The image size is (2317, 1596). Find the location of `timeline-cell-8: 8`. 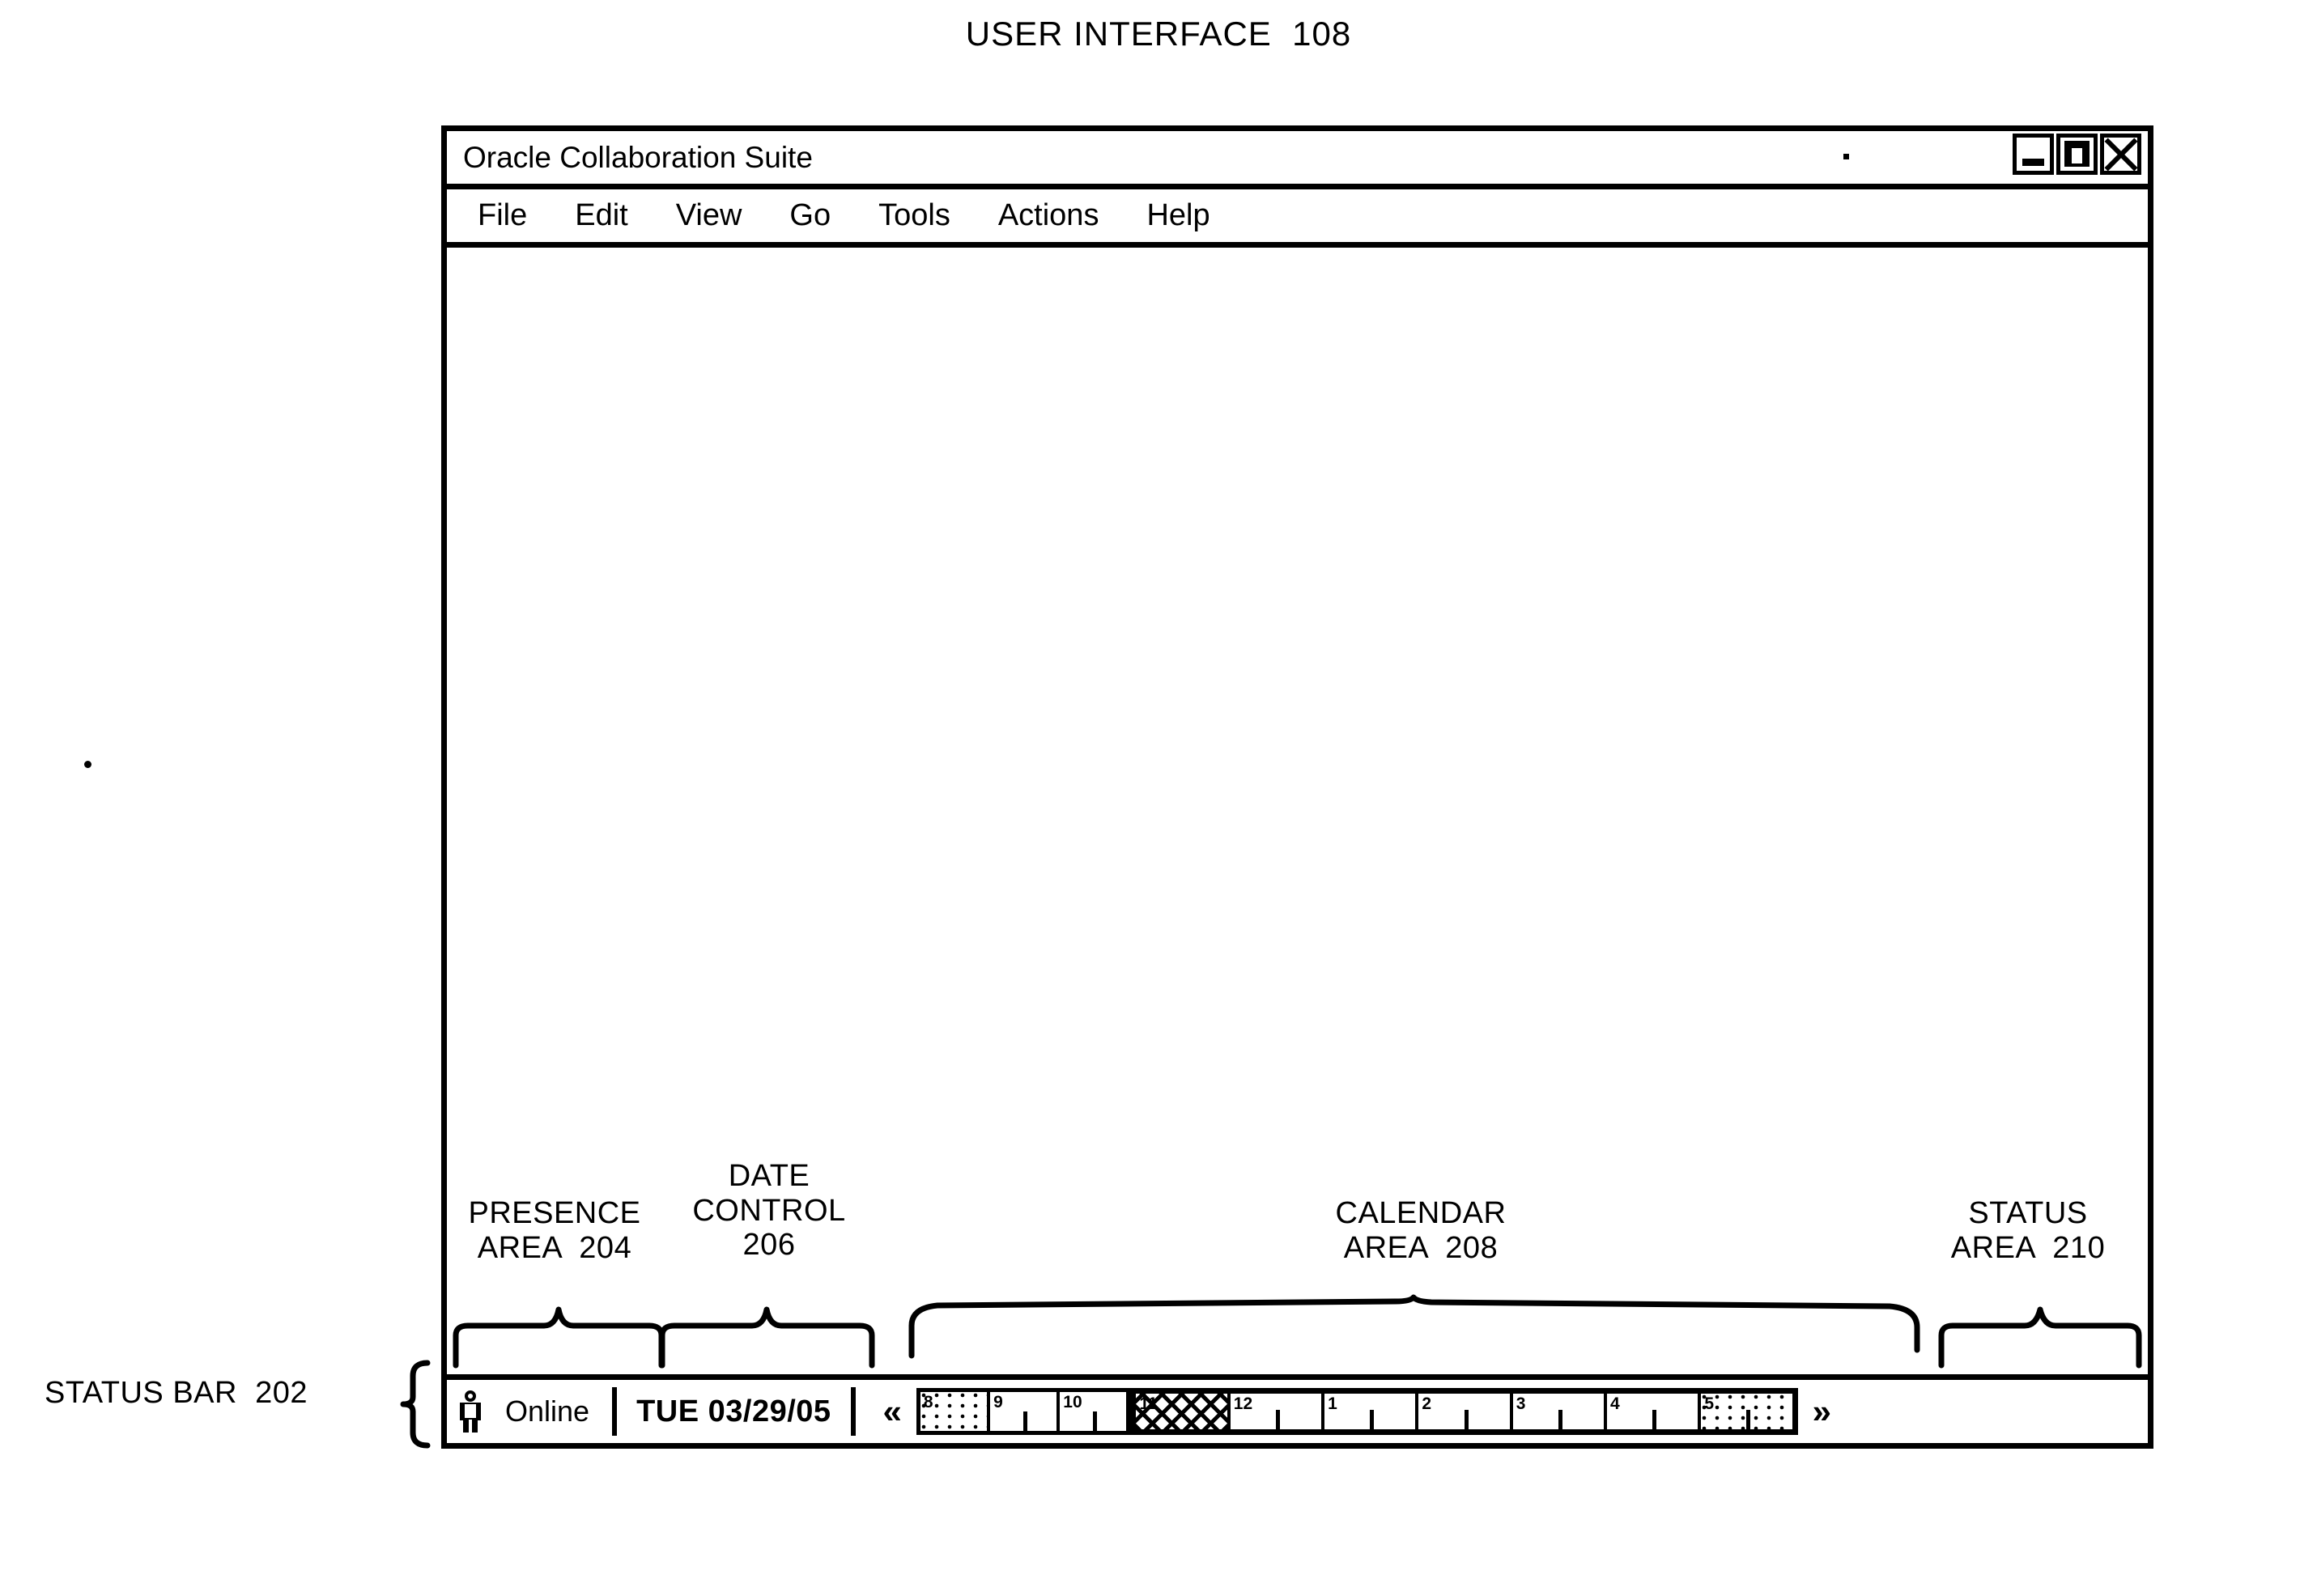

timeline-cell-8: 8 is located at coordinates (955, 1412).